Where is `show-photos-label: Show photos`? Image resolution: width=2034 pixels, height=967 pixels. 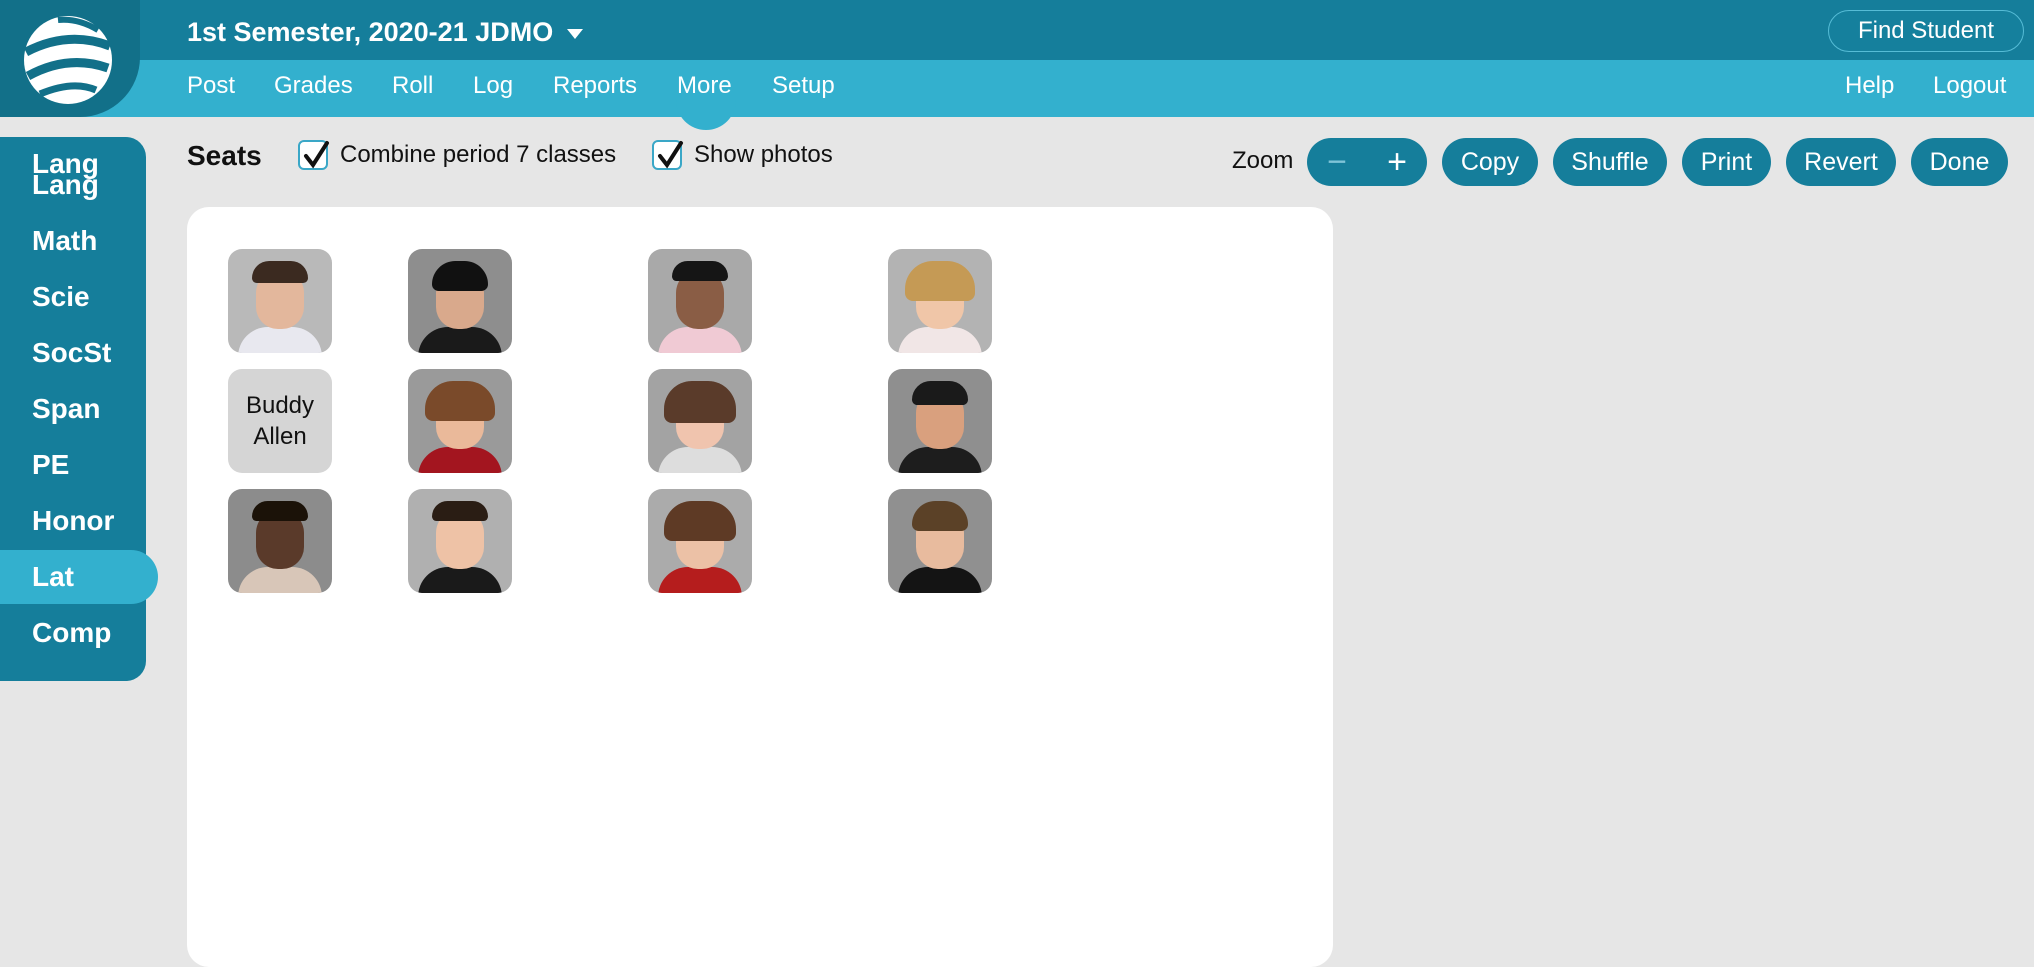 show-photos-label: Show photos is located at coordinates (763, 154).